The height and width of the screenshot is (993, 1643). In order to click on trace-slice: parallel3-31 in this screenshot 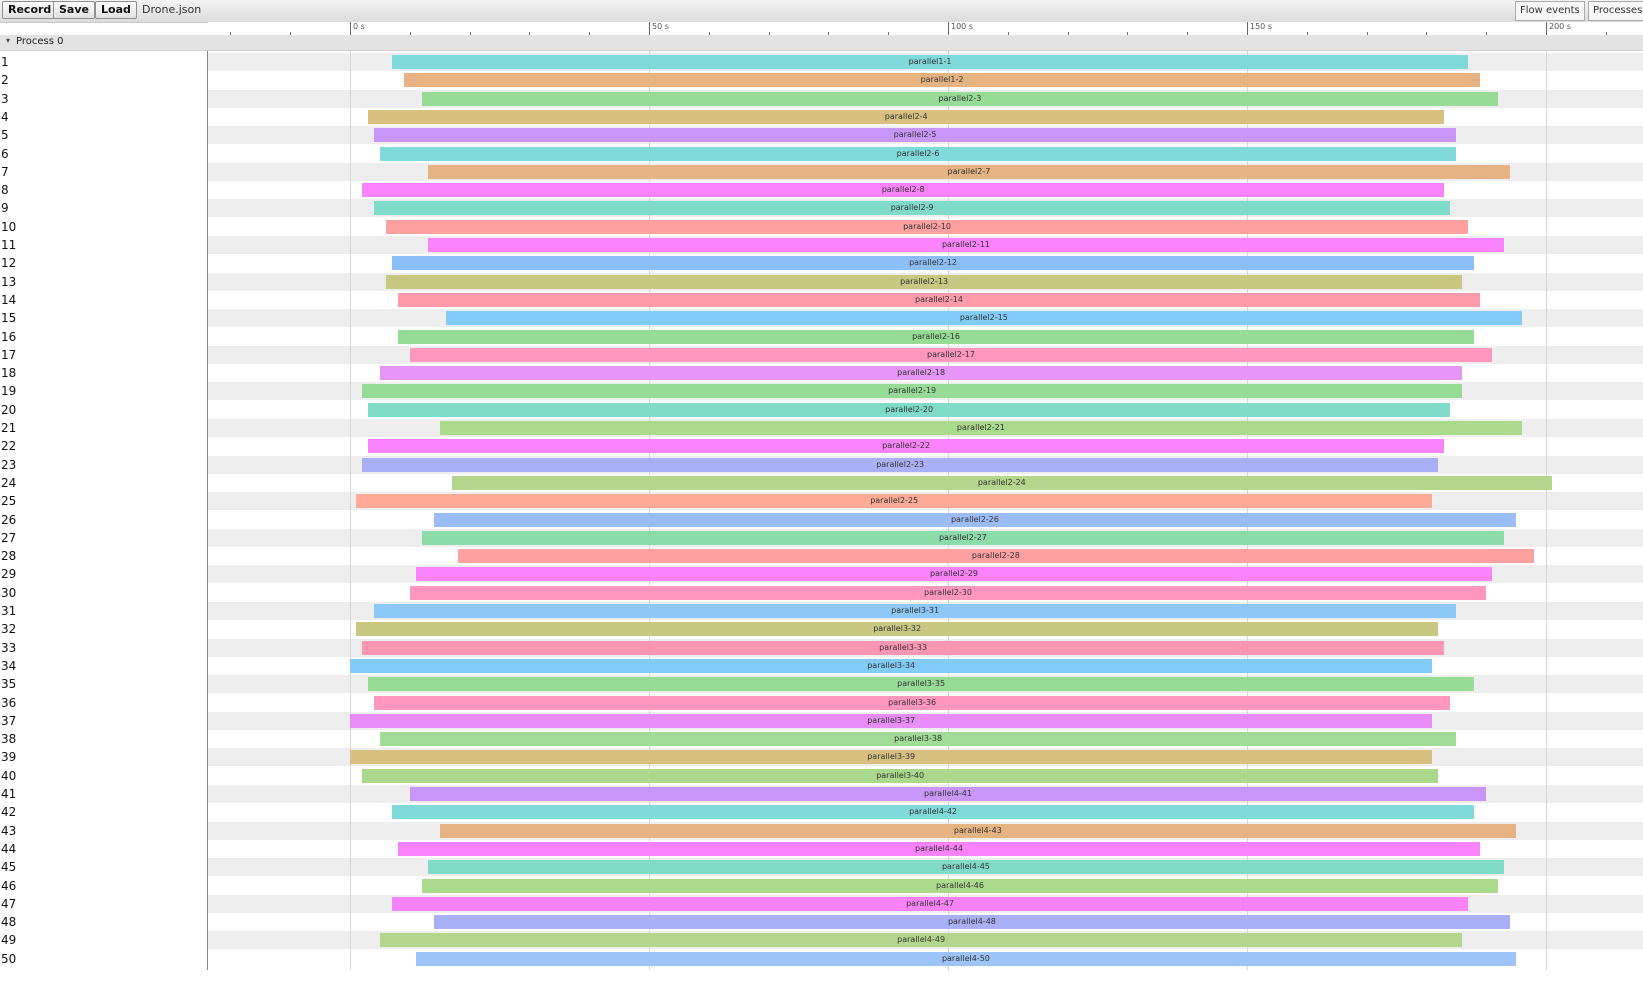, I will do `click(915, 611)`.